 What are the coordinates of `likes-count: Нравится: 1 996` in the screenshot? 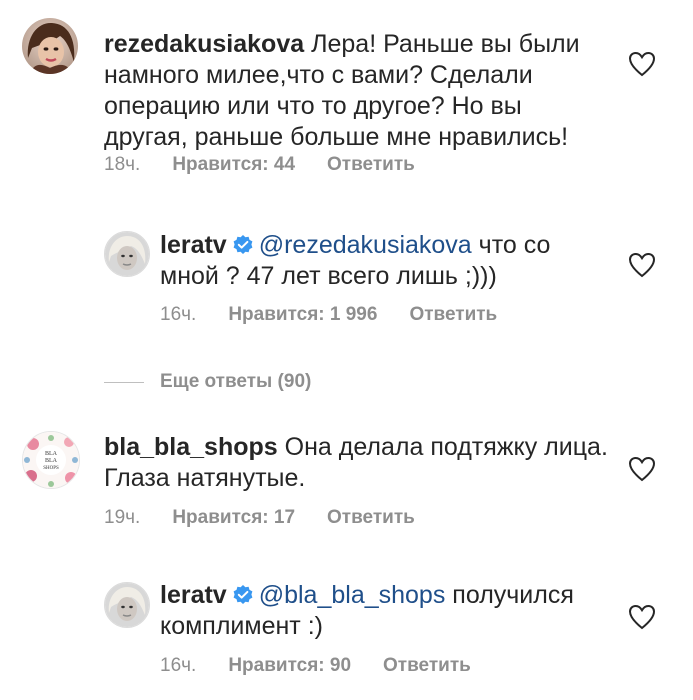 It's located at (302, 314).